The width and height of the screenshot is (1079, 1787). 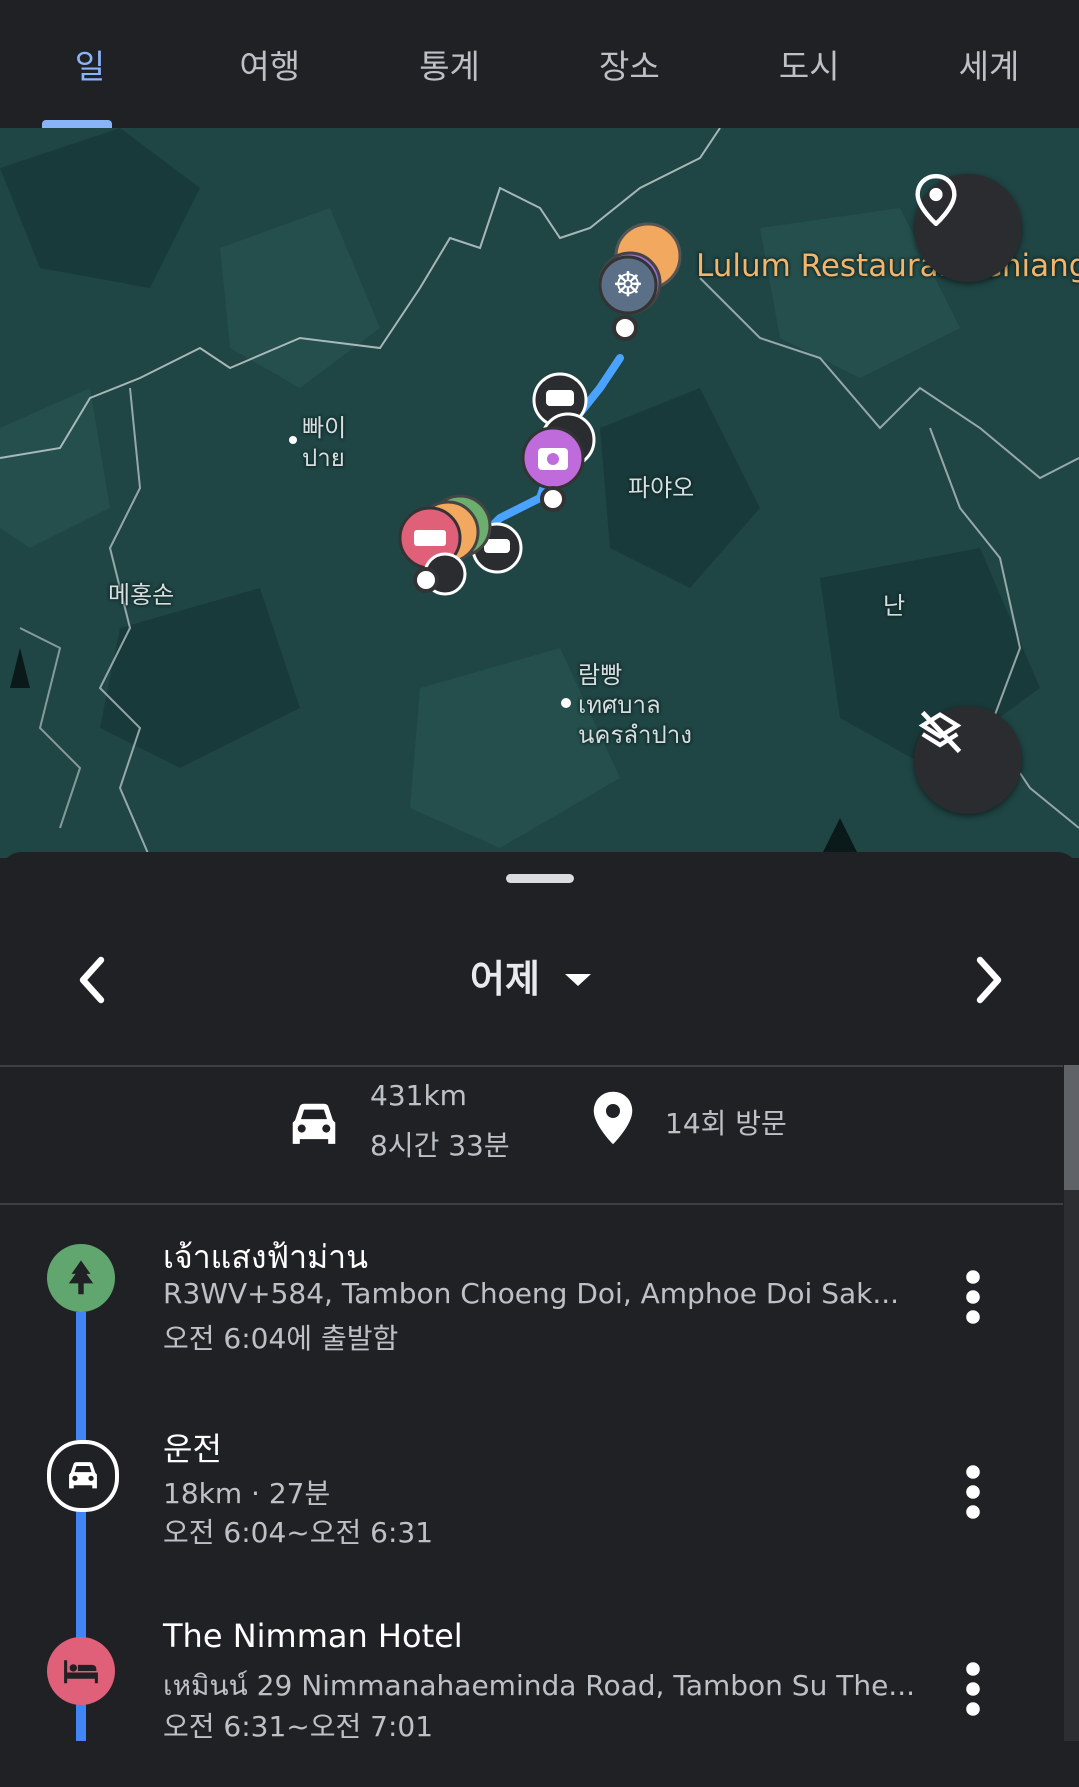 What do you see at coordinates (324, 428) in the screenshot?
I see `map-label-pai-ko: 빠이` at bounding box center [324, 428].